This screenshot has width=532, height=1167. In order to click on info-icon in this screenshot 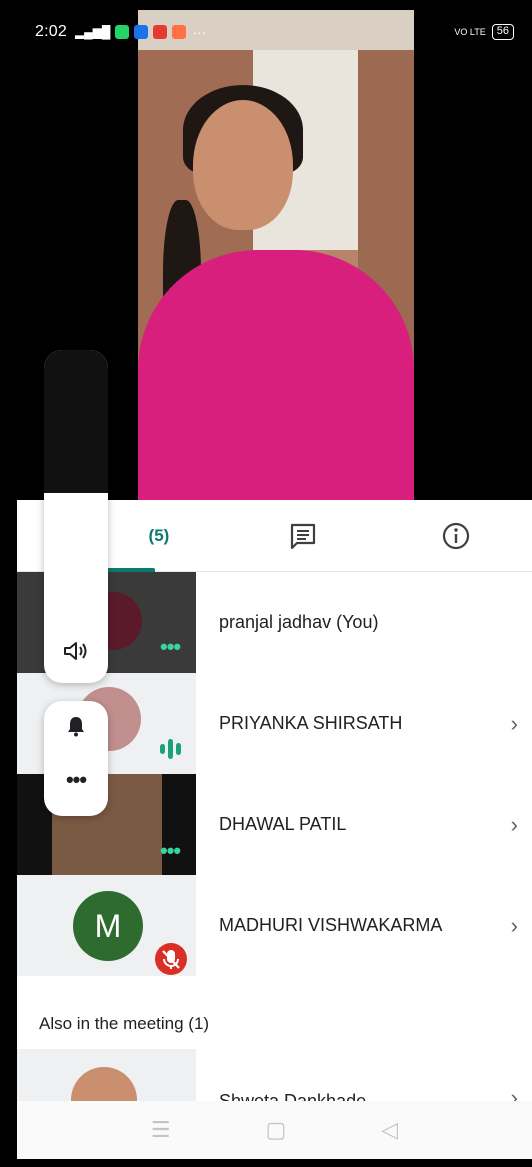, I will do `click(455, 535)`.